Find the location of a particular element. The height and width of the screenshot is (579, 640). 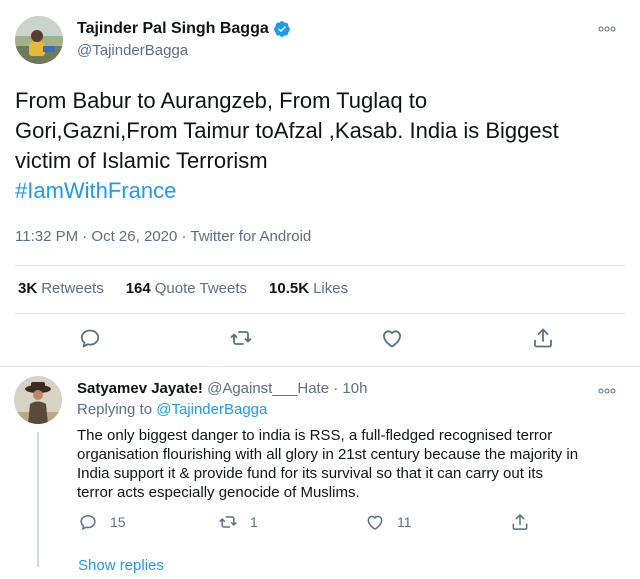

likes-label: Likes is located at coordinates (331, 288).